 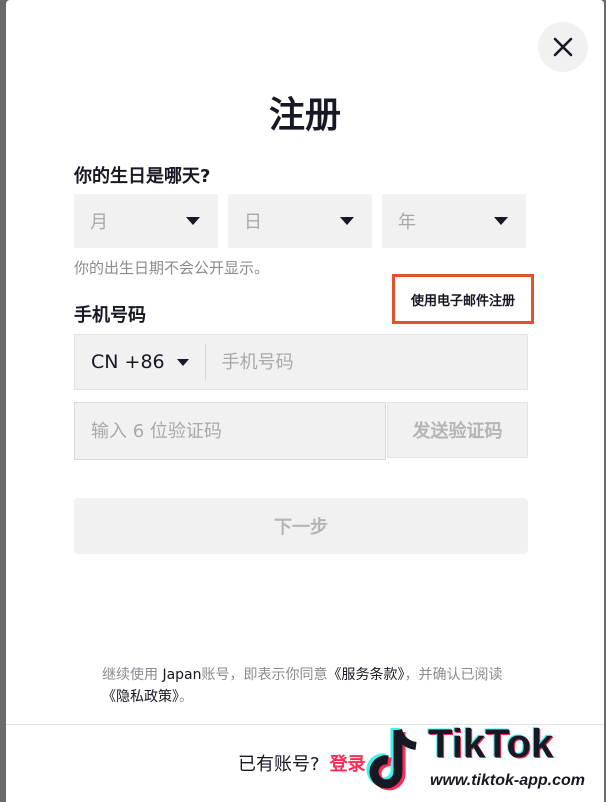 I want to click on page-title: 注册, so click(x=304, y=115).